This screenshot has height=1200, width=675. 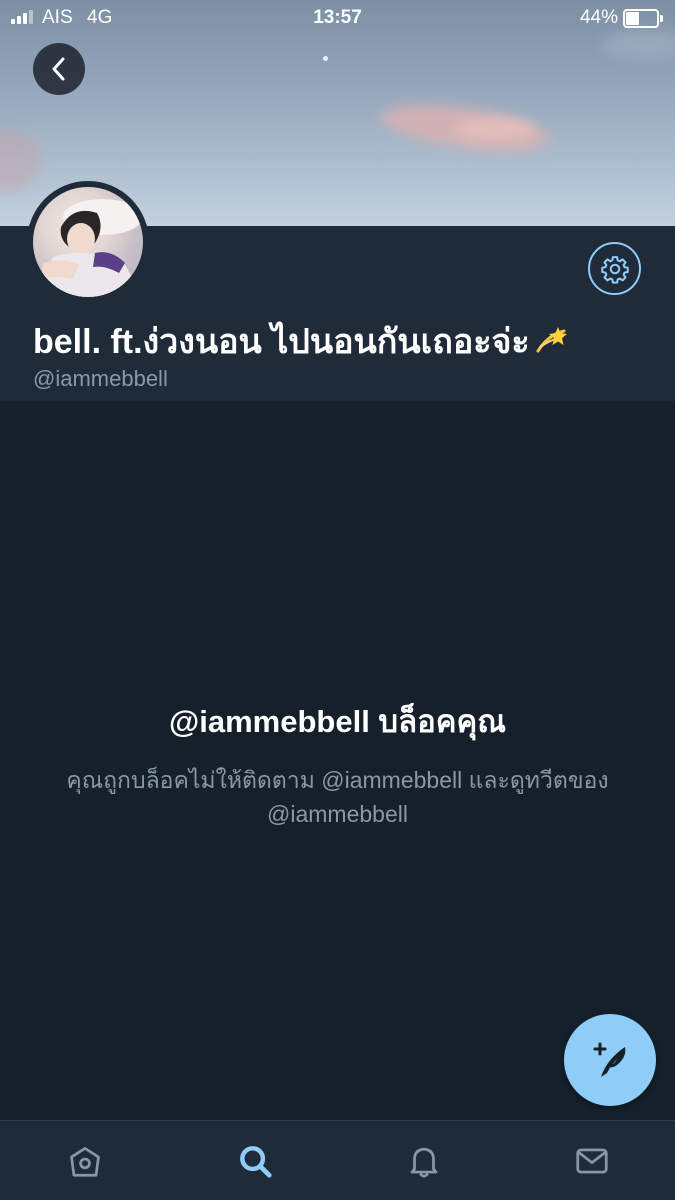 I want to click on gear-icon, so click(x=614, y=269).